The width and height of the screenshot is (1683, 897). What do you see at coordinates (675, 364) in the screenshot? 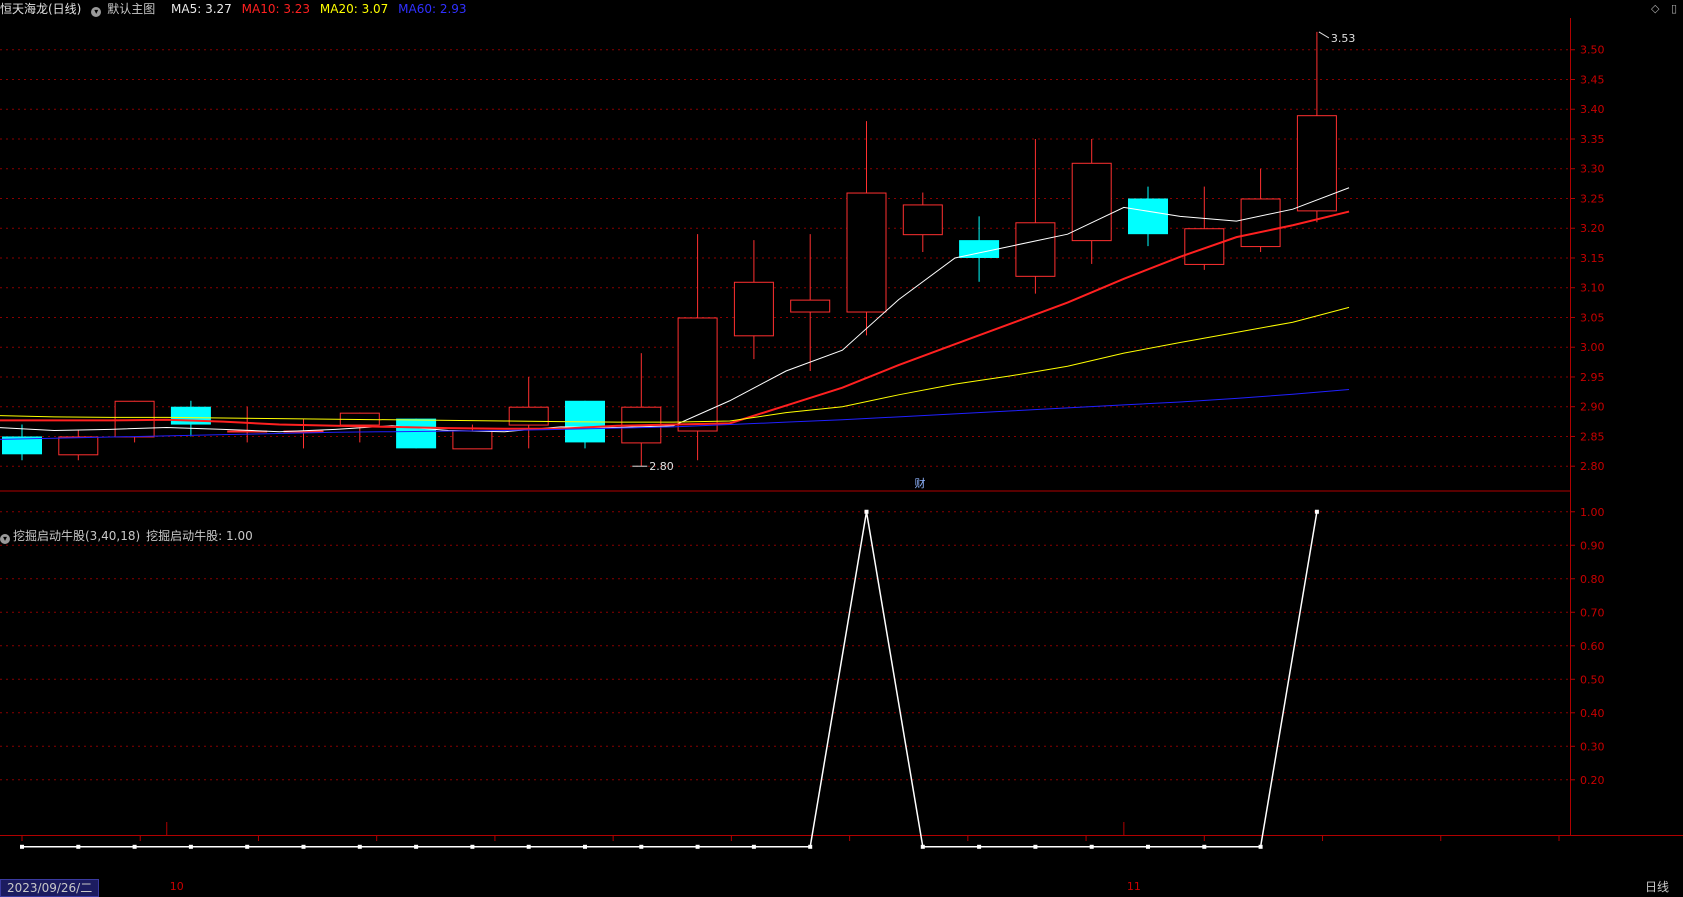
I see `ma20-line` at bounding box center [675, 364].